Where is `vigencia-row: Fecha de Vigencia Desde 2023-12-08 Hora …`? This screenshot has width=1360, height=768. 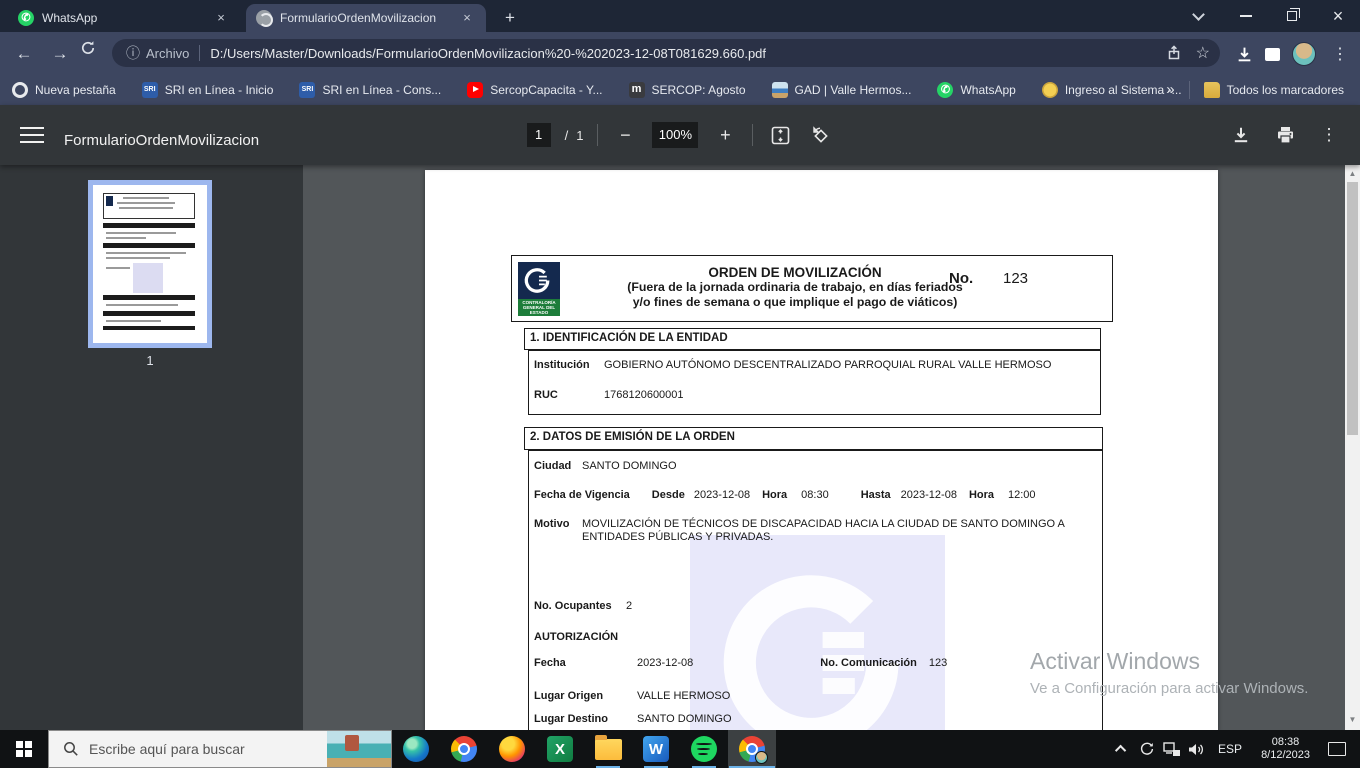
vigencia-row: Fecha de Vigencia Desde 2023-12-08 Hora … is located at coordinates (785, 495).